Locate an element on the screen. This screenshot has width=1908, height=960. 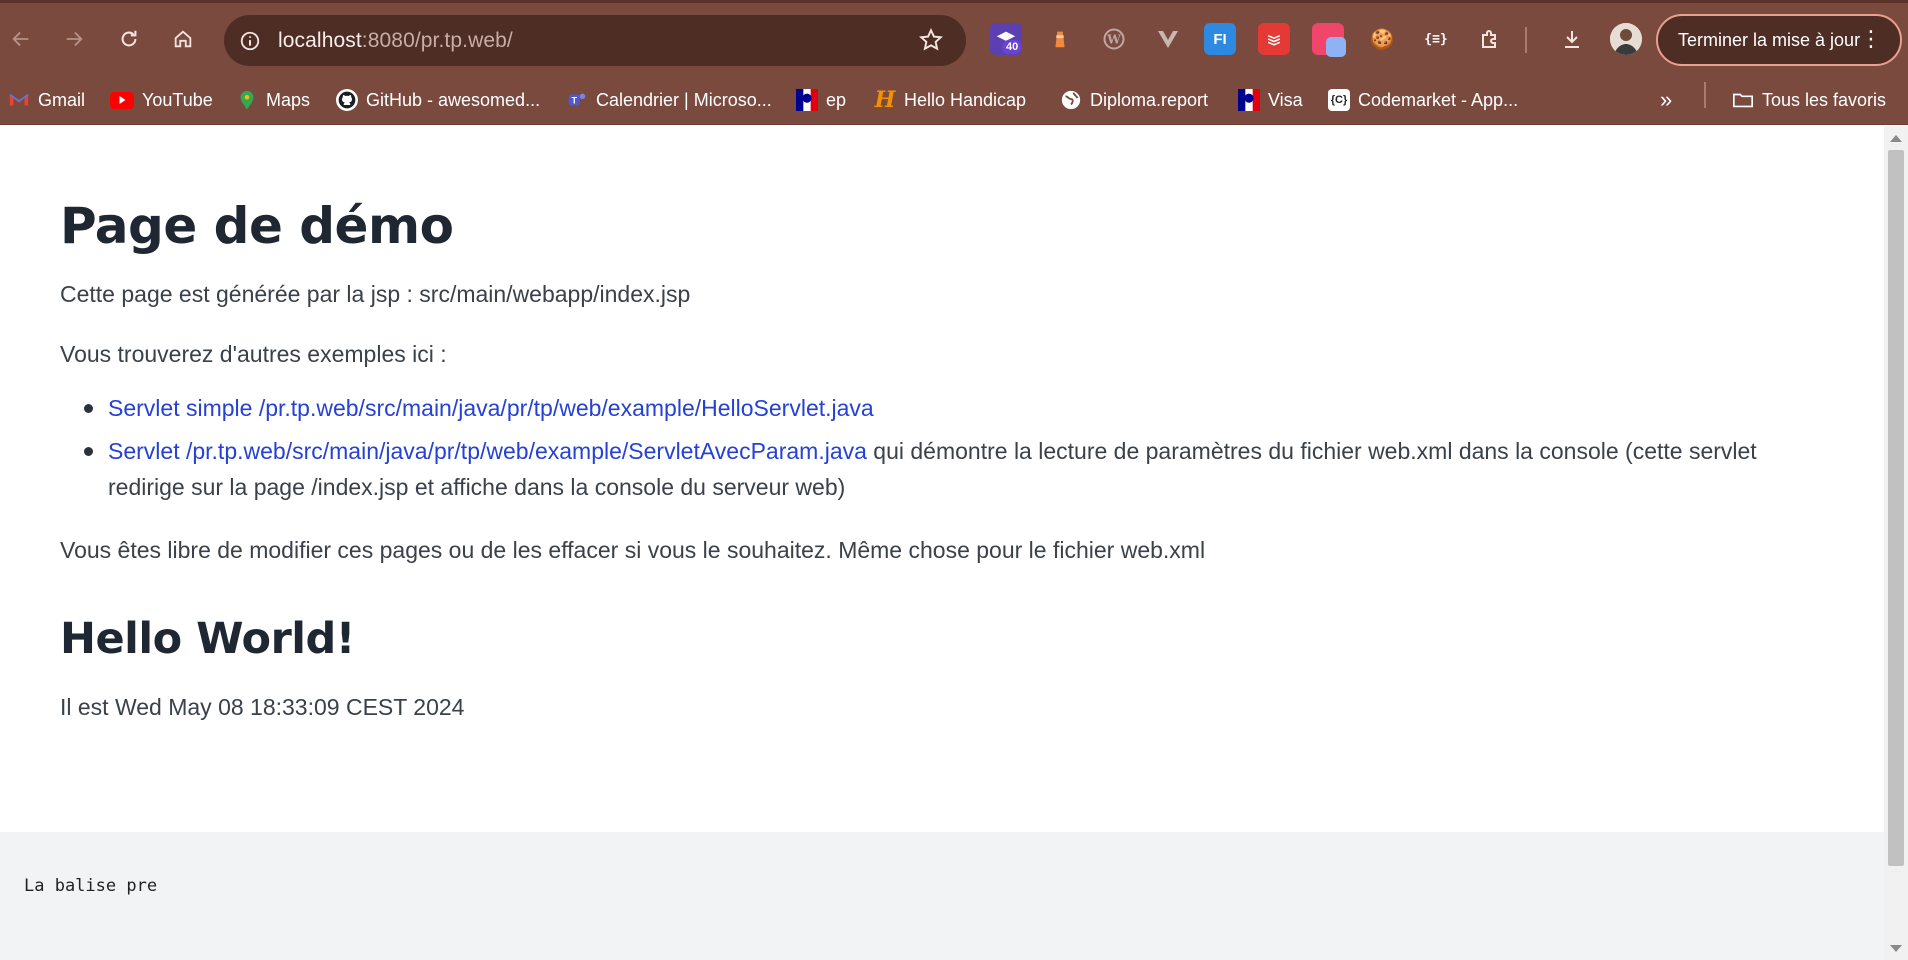
address-bar: localhost:8080/pr.tp.web/ is located at coordinates (595, 40).